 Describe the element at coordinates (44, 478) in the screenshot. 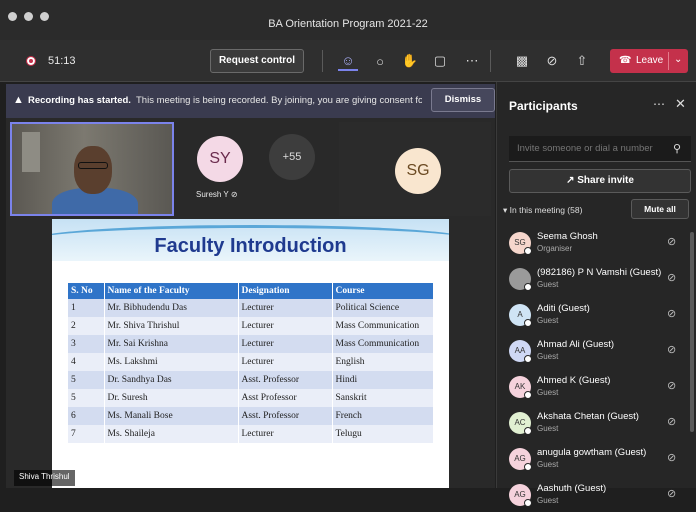

I see `presenter-name-label: Shiva Thrishul` at that location.